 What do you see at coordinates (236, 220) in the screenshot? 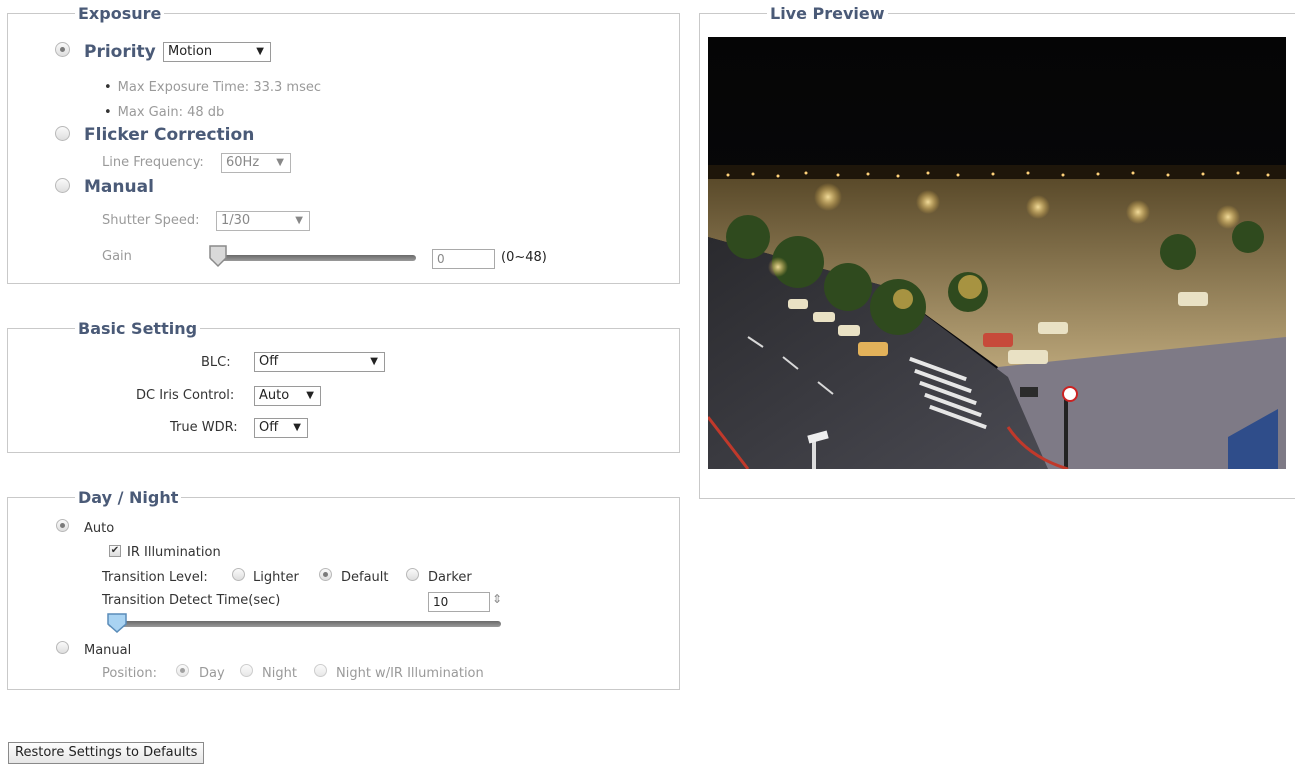
I see `shutter-speed-value: 1/30` at bounding box center [236, 220].